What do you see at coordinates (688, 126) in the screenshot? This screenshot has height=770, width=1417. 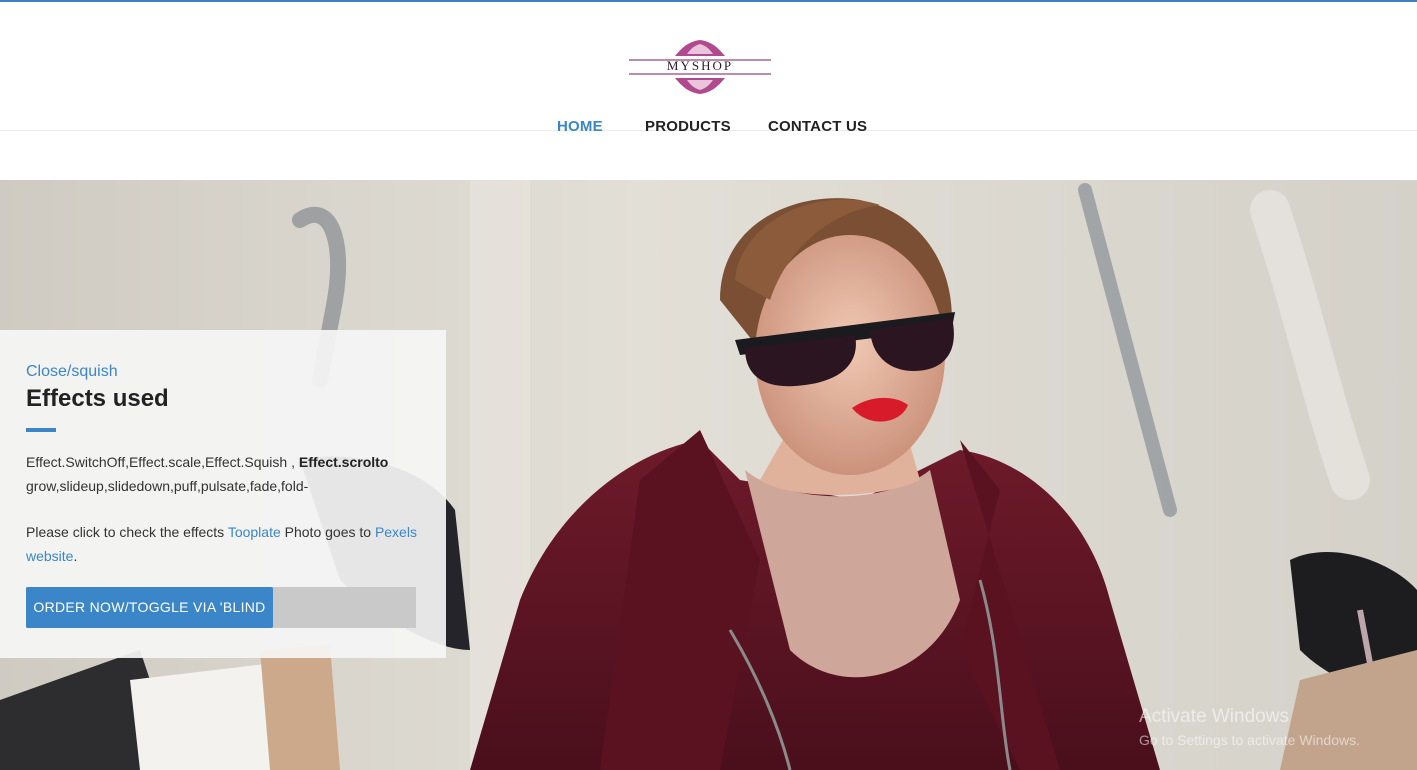 I see `nav-products: PRODUCTS` at bounding box center [688, 126].